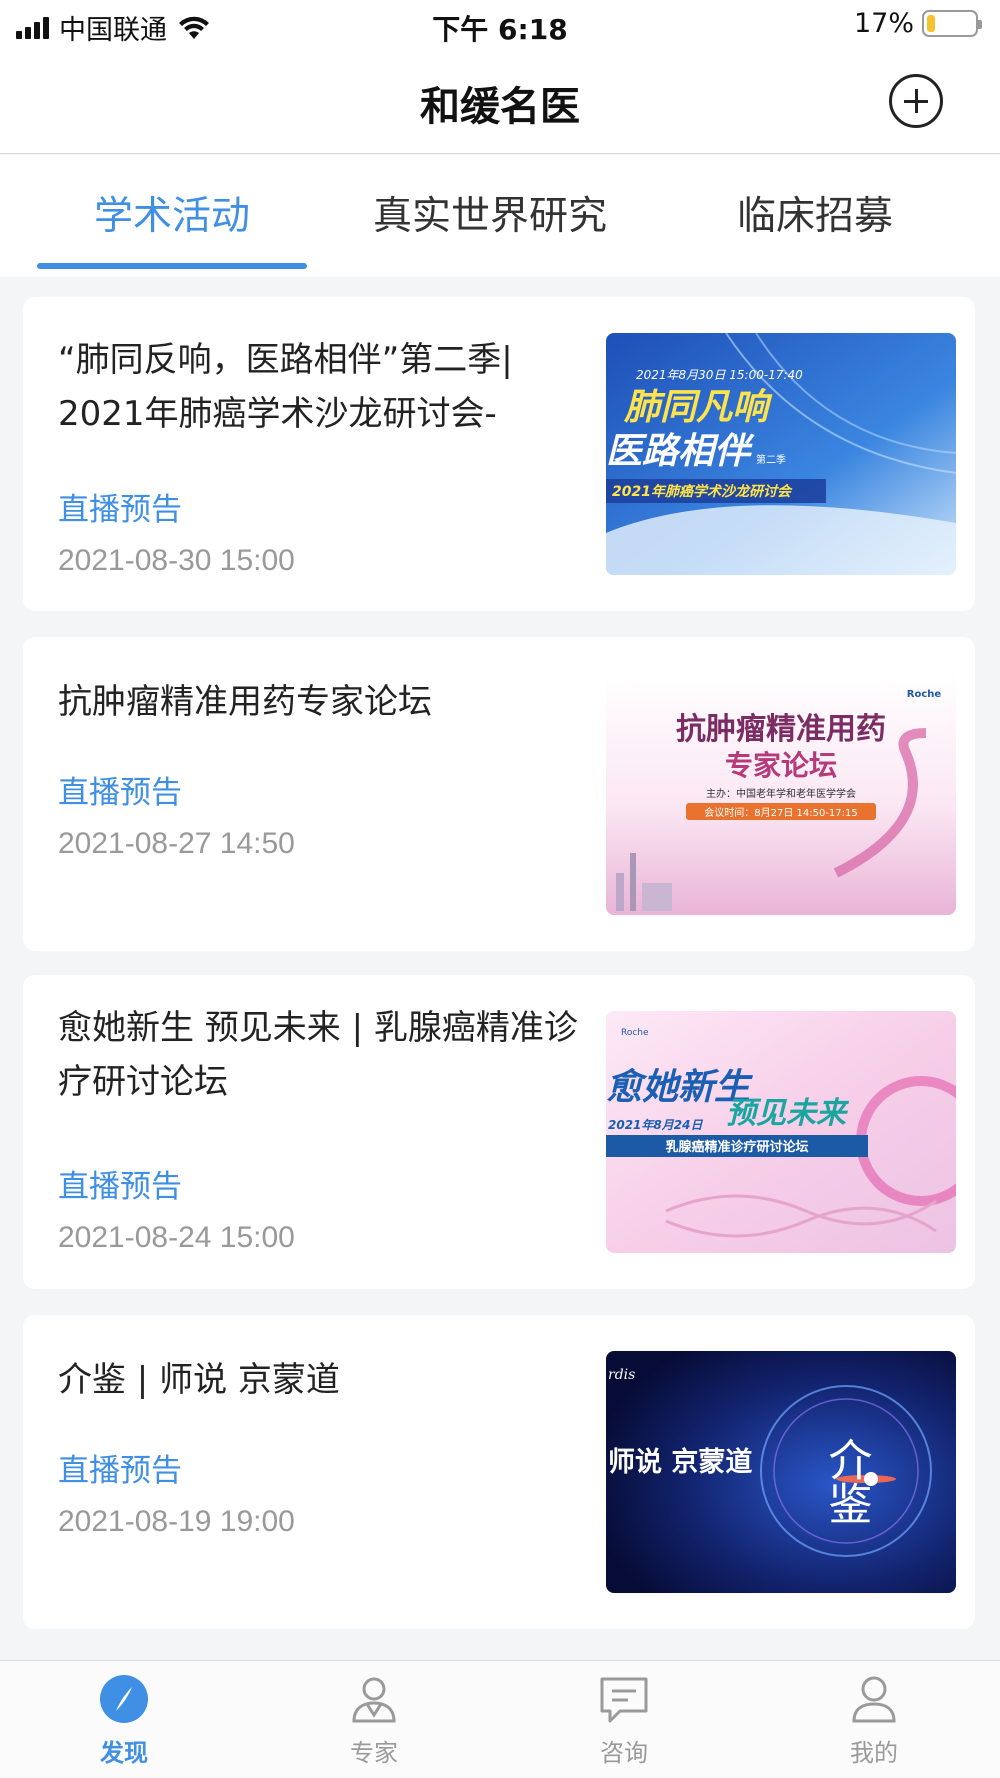  Describe the element at coordinates (176, 1237) in the screenshot. I see `card-date: 2021-08-24 15:00` at that location.